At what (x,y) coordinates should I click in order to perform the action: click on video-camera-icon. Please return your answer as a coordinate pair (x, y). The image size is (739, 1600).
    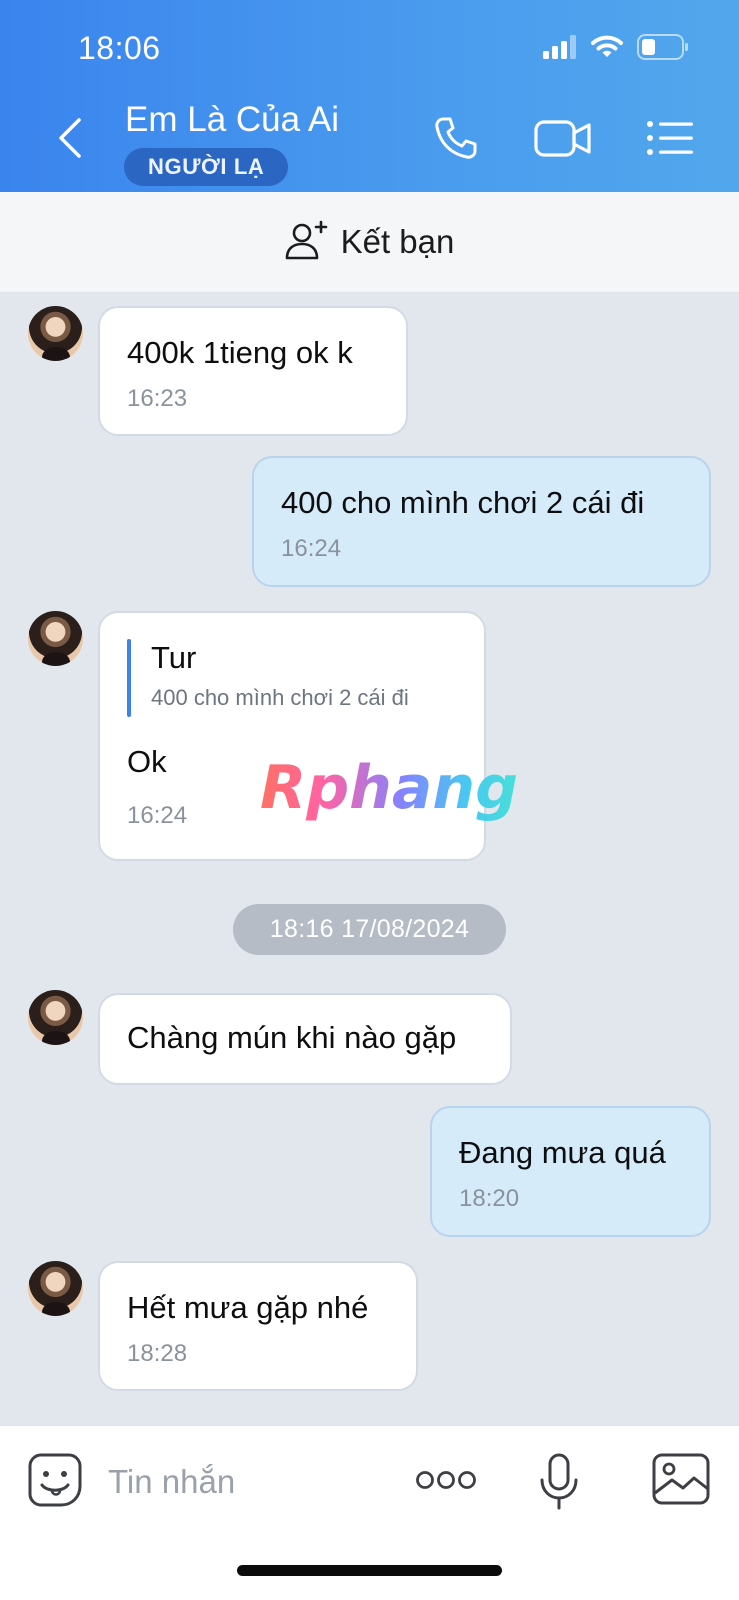
    Looking at the image, I should click on (563, 140).